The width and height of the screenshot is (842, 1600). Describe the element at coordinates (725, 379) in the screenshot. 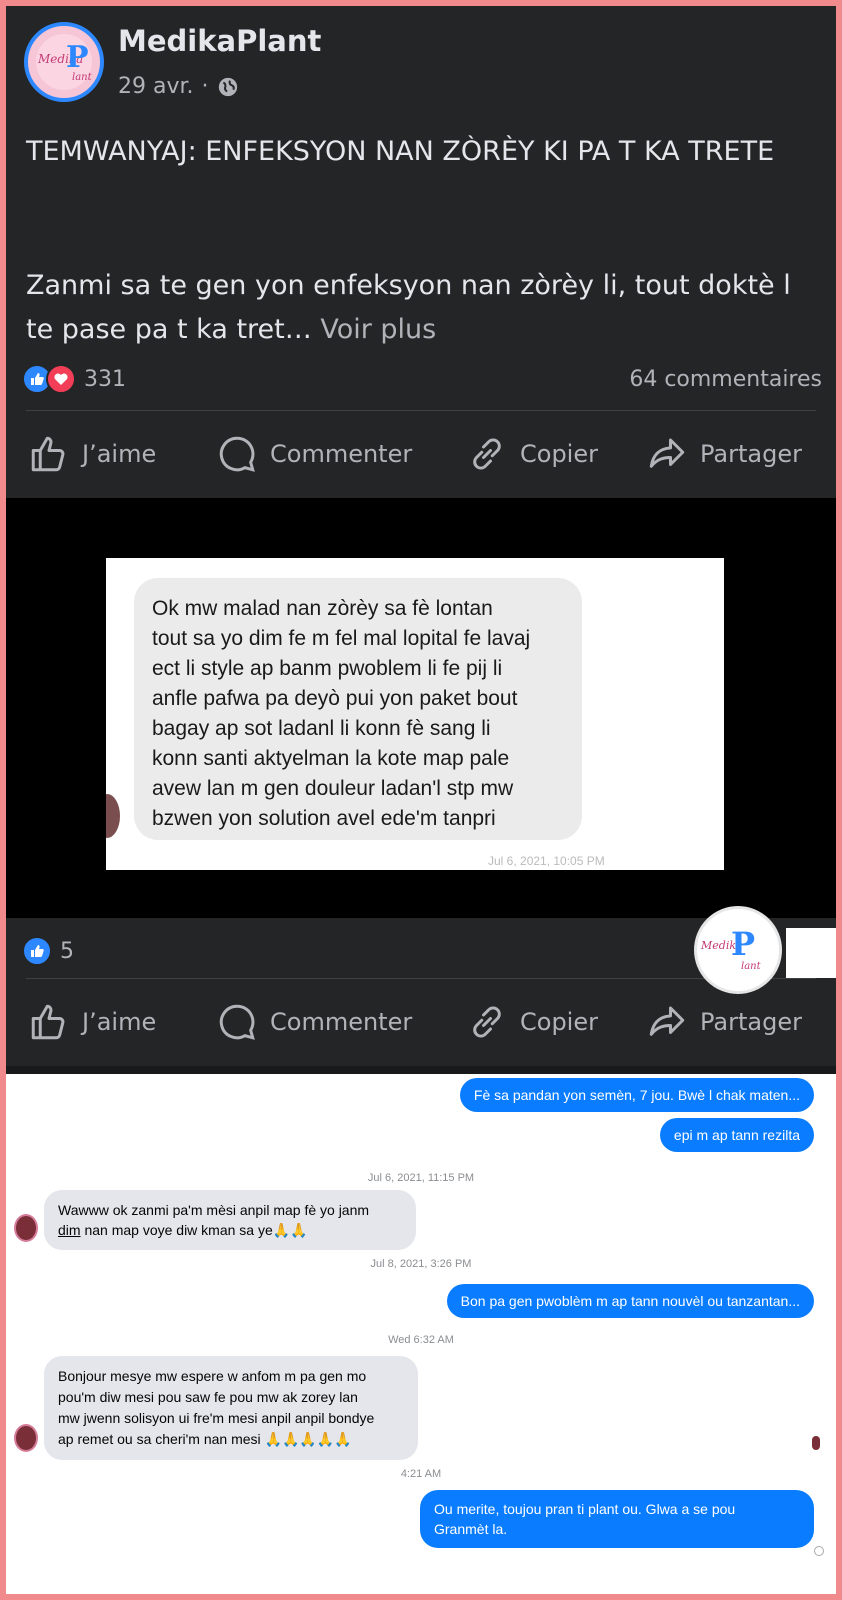

I see `comments-count: 64 commentaires` at that location.